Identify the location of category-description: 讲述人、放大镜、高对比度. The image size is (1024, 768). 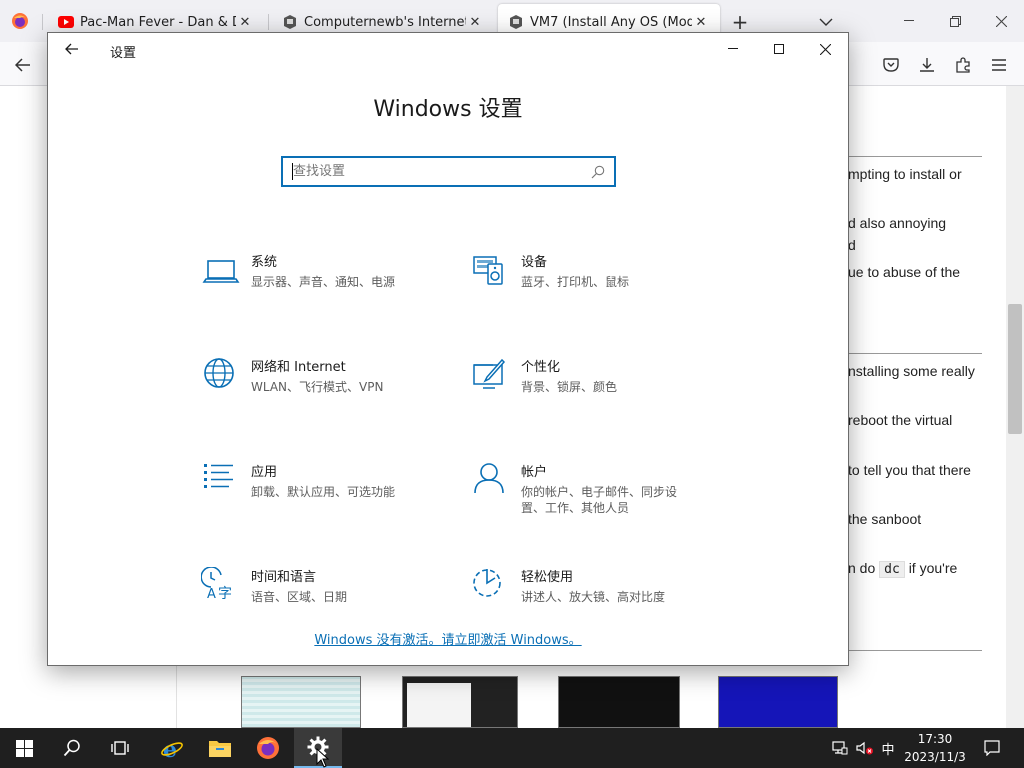
(593, 597).